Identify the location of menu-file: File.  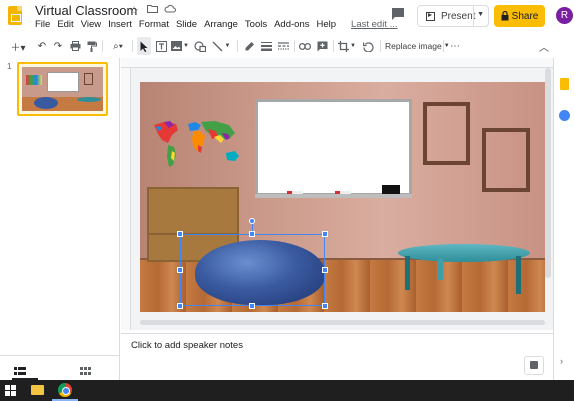
(44, 24).